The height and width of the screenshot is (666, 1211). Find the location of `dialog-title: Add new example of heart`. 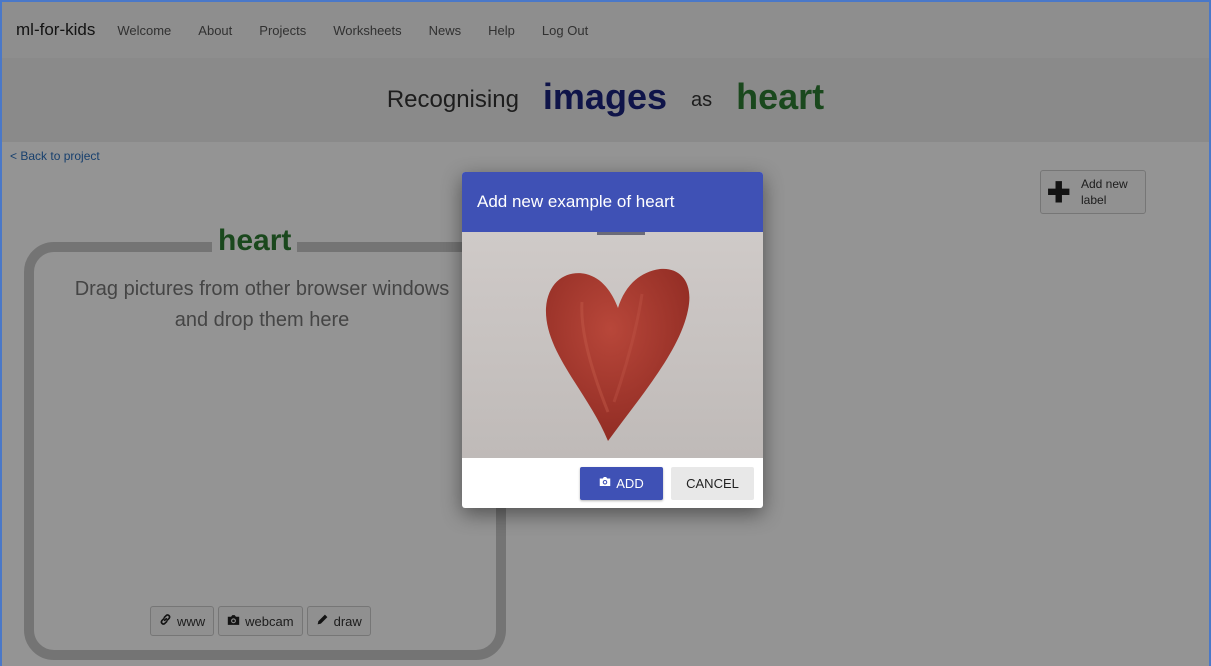

dialog-title: Add new example of heart is located at coordinates (576, 201).